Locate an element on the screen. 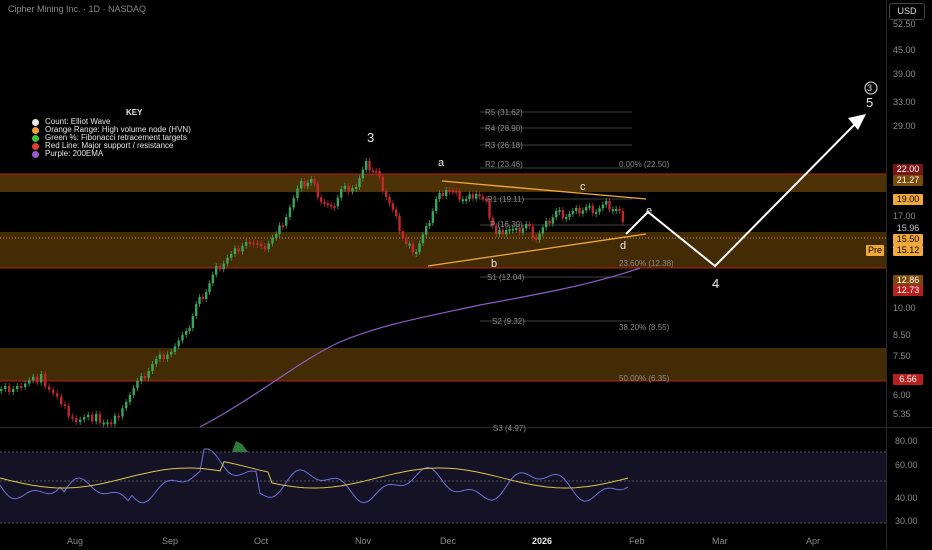 Image resolution: width=932 pixels, height=550 pixels. premarket-tag: Pre is located at coordinates (875, 250).